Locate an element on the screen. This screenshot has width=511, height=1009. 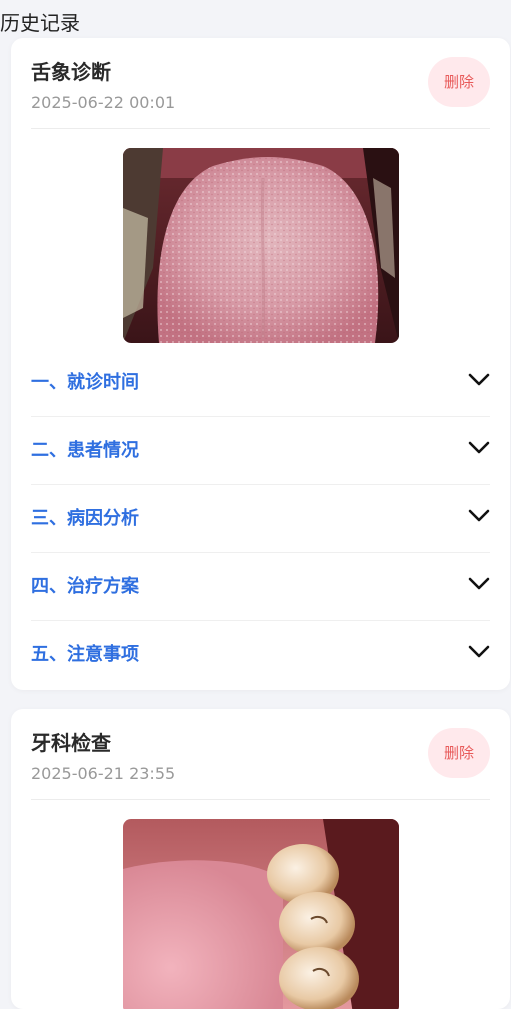
teeth-photo is located at coordinates (260, 914).